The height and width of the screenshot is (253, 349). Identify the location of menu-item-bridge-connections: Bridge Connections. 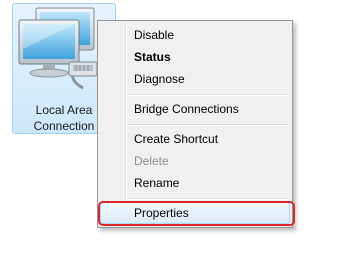
(195, 109).